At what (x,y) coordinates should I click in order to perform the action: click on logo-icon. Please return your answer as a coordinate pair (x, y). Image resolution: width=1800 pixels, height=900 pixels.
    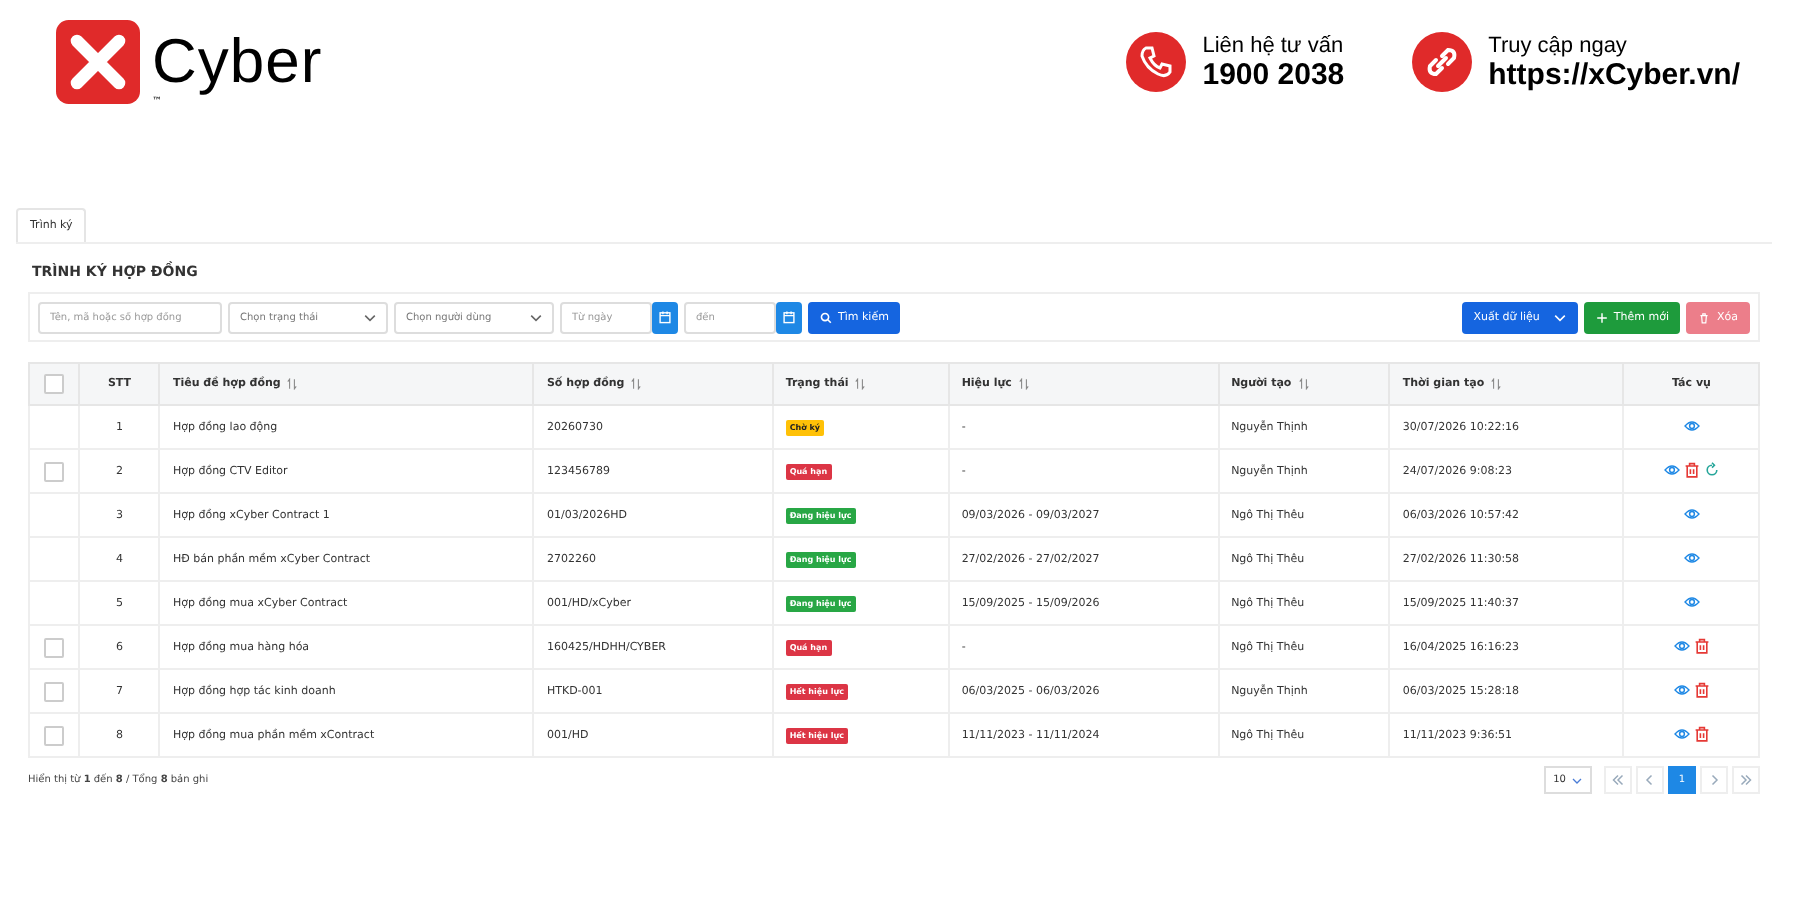
    Looking at the image, I should click on (98, 62).